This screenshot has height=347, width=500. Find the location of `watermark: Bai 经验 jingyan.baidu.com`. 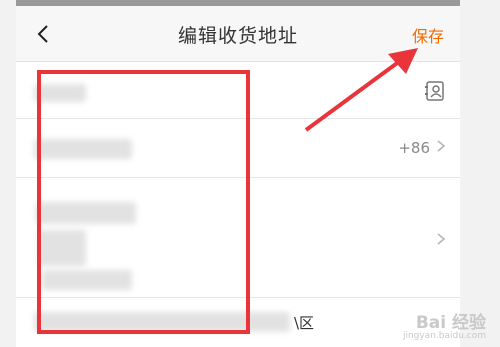

watermark: Bai 经验 jingyan.baidu.com is located at coordinates (444, 324).